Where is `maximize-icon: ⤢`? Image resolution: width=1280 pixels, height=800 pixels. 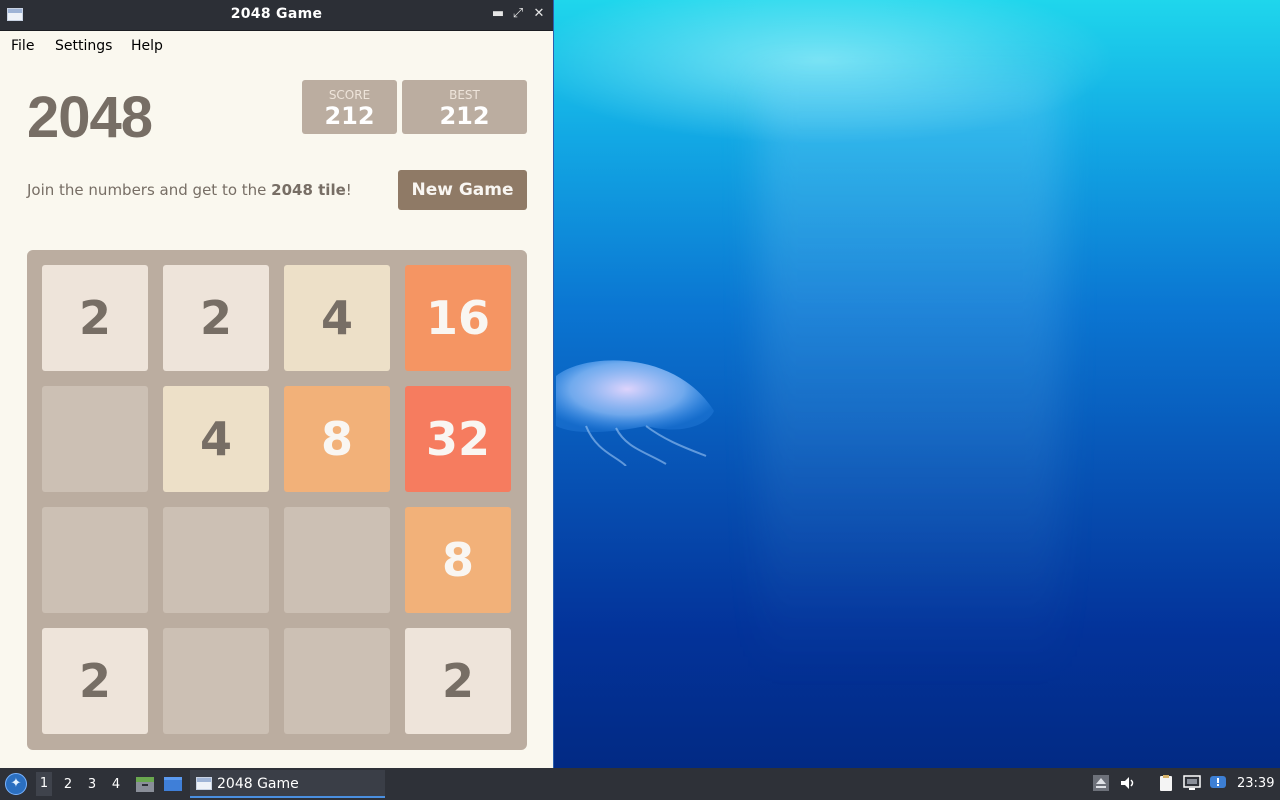 maximize-icon: ⤢ is located at coordinates (518, 14).